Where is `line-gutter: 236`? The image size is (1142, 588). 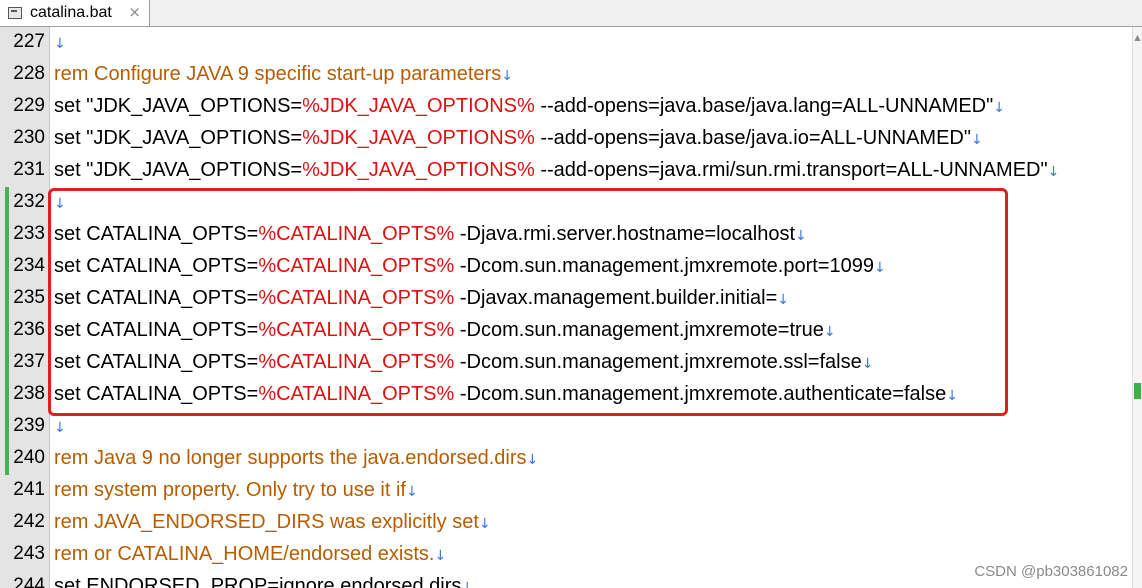
line-gutter: 236 is located at coordinates (25, 331).